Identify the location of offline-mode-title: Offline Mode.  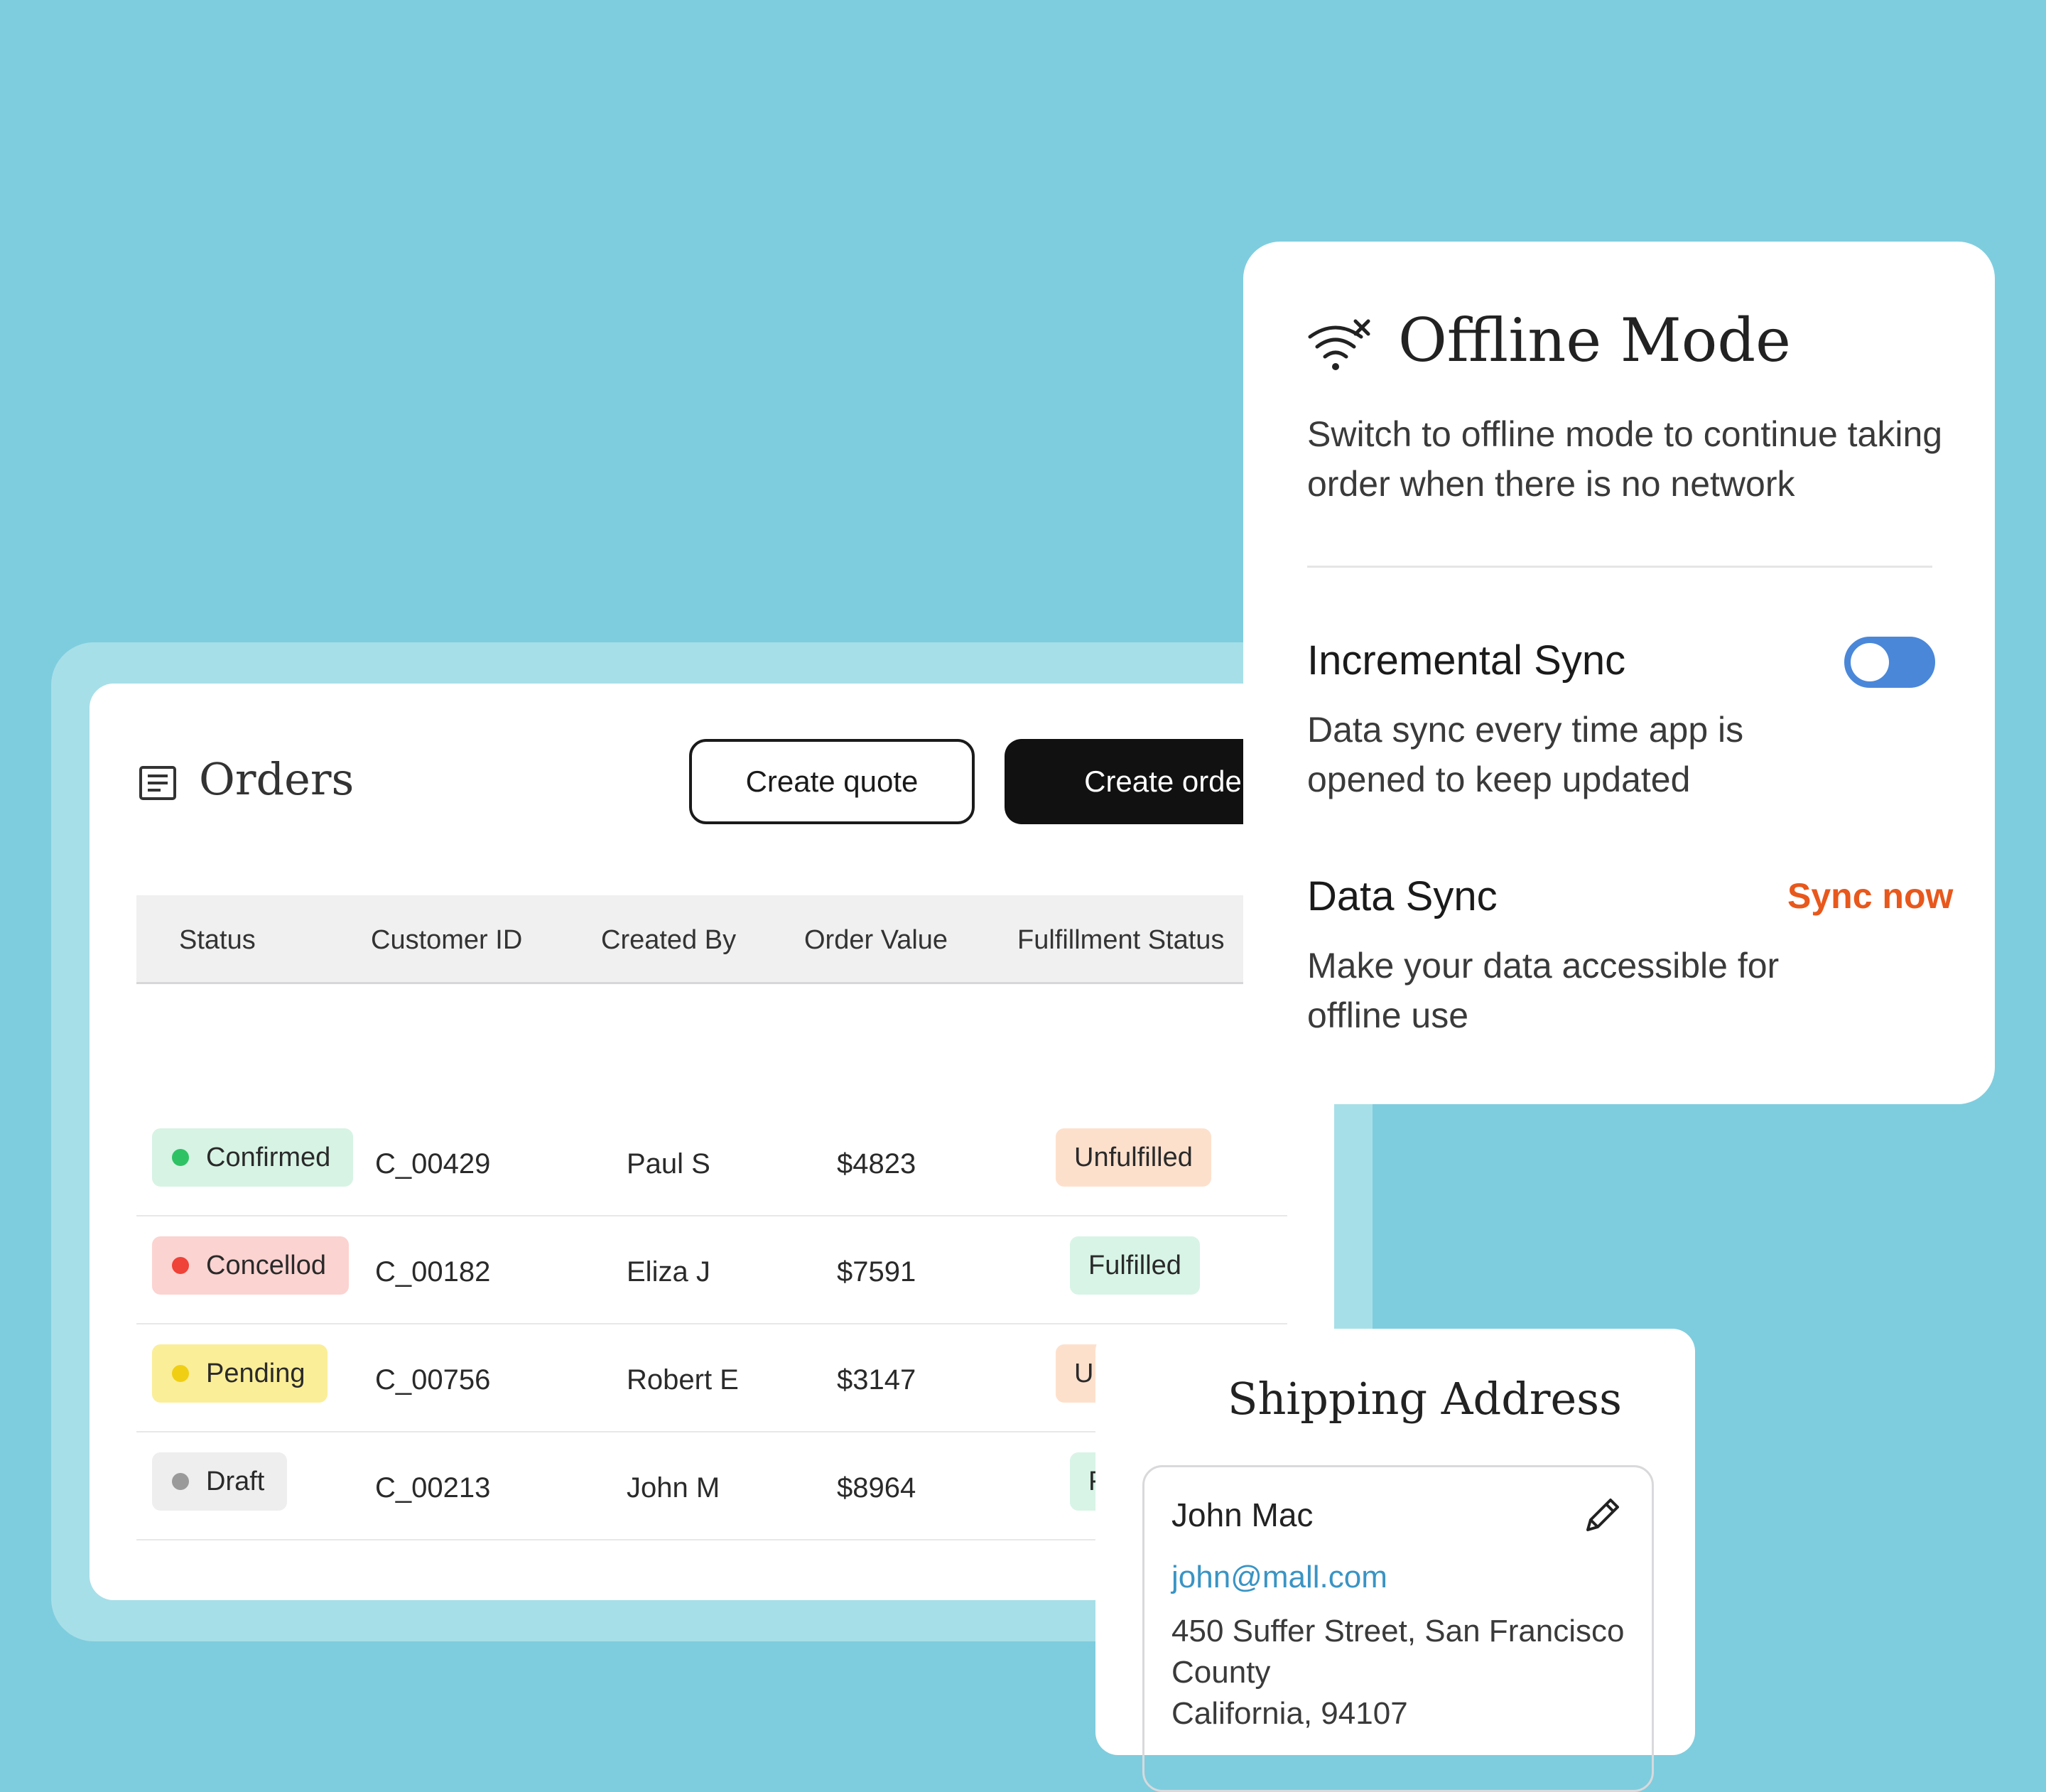
(1594, 340).